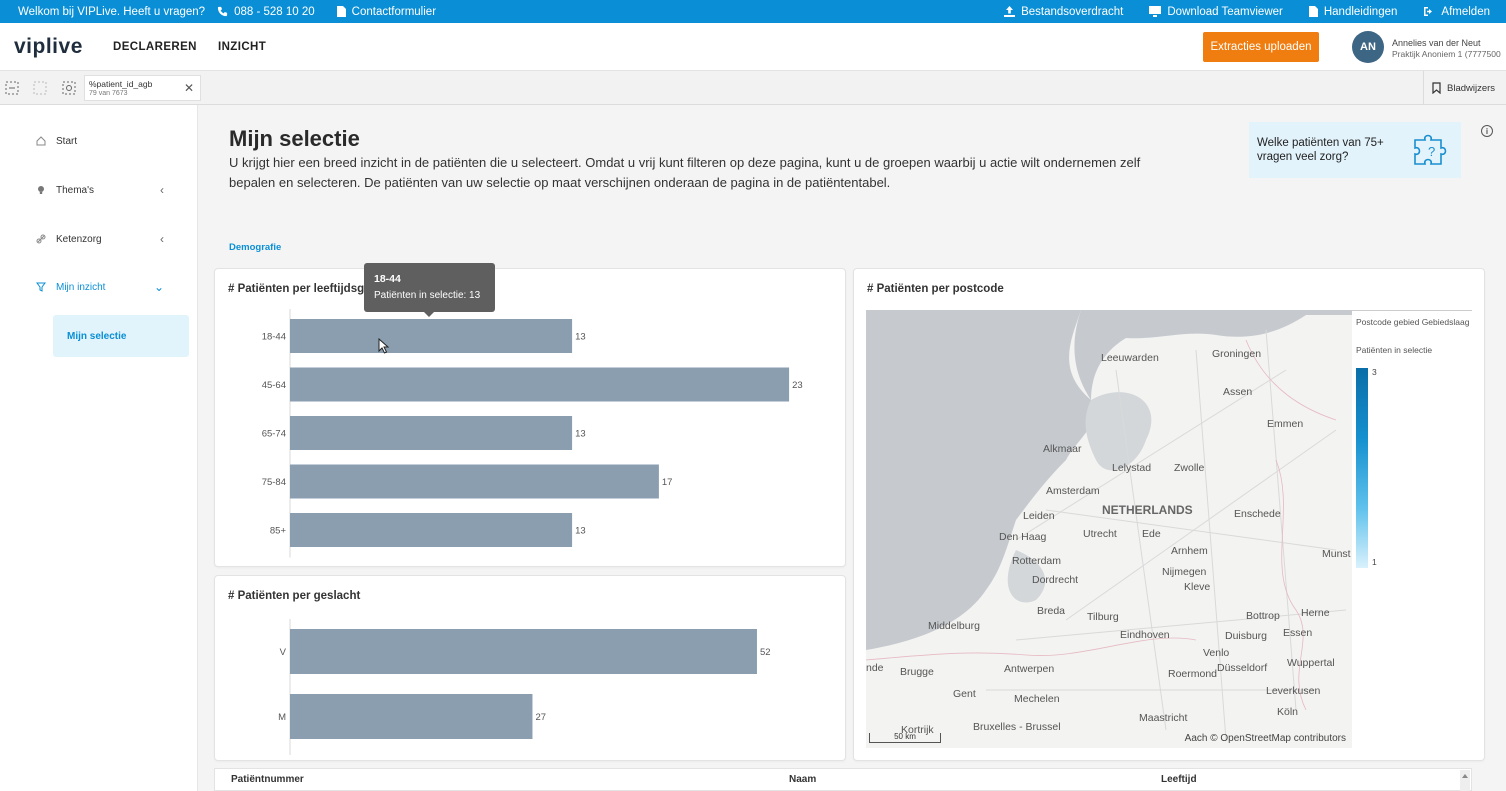 This screenshot has width=1506, height=791. Describe the element at coordinates (1394, 350) in the screenshot. I see `legend-measure: Patiënten in selectie` at that location.